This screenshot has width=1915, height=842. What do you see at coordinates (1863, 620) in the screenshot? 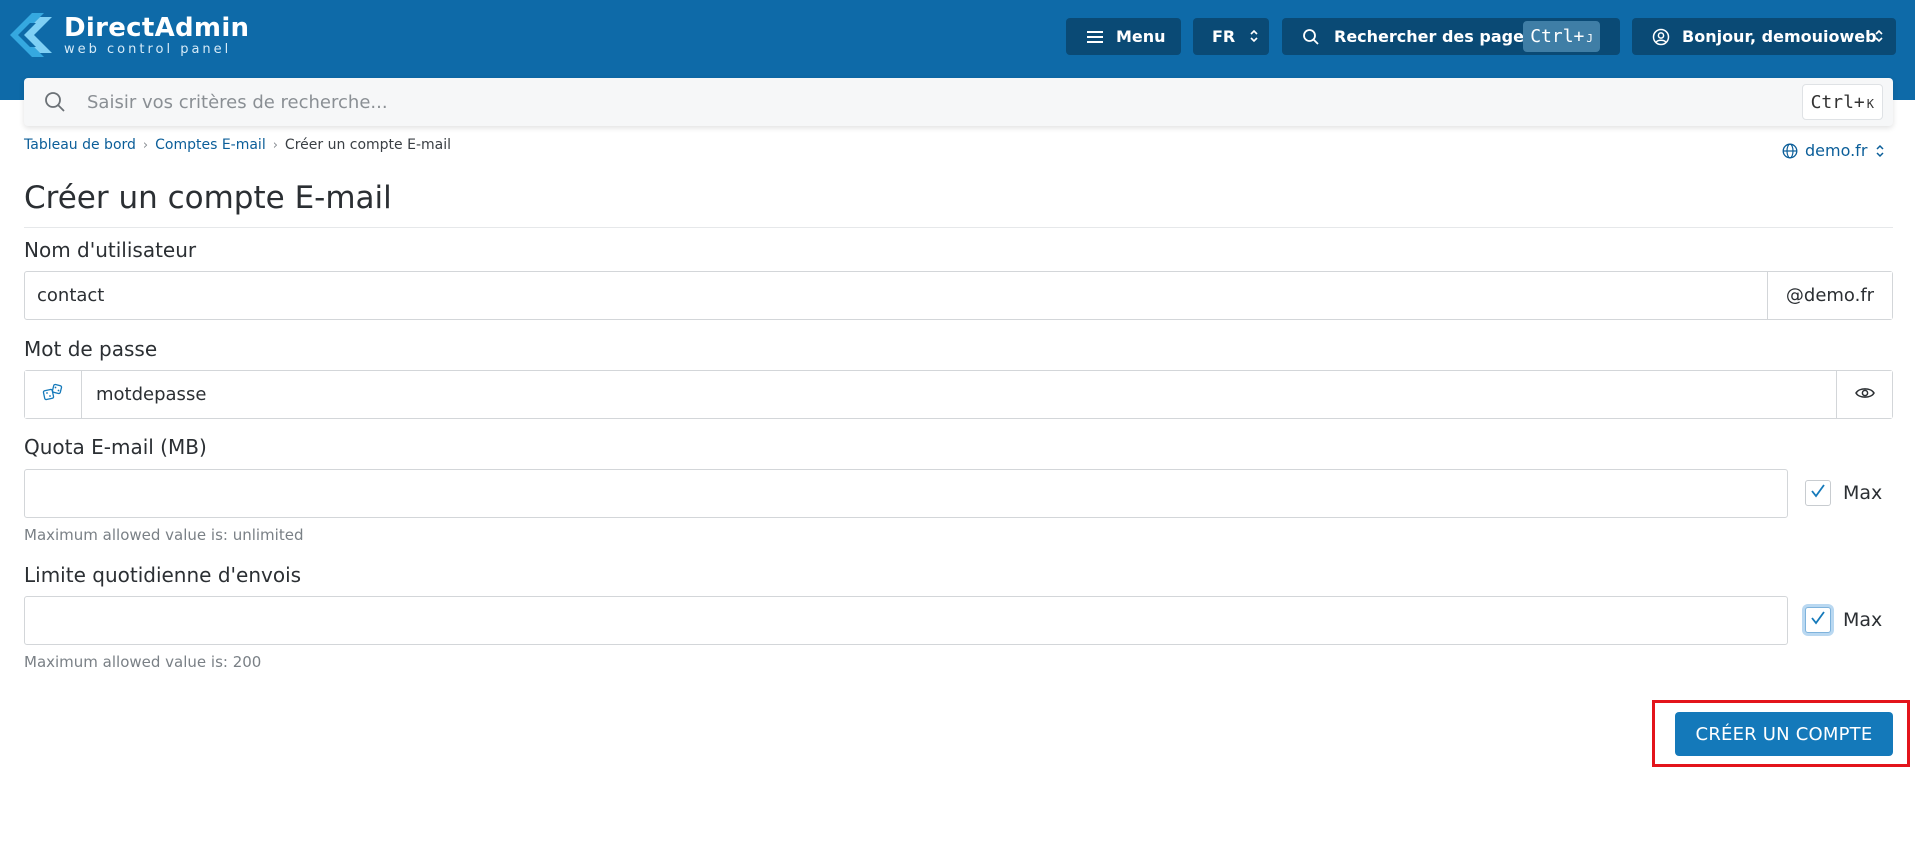
I see `daily-limit-max-label: Max` at bounding box center [1863, 620].